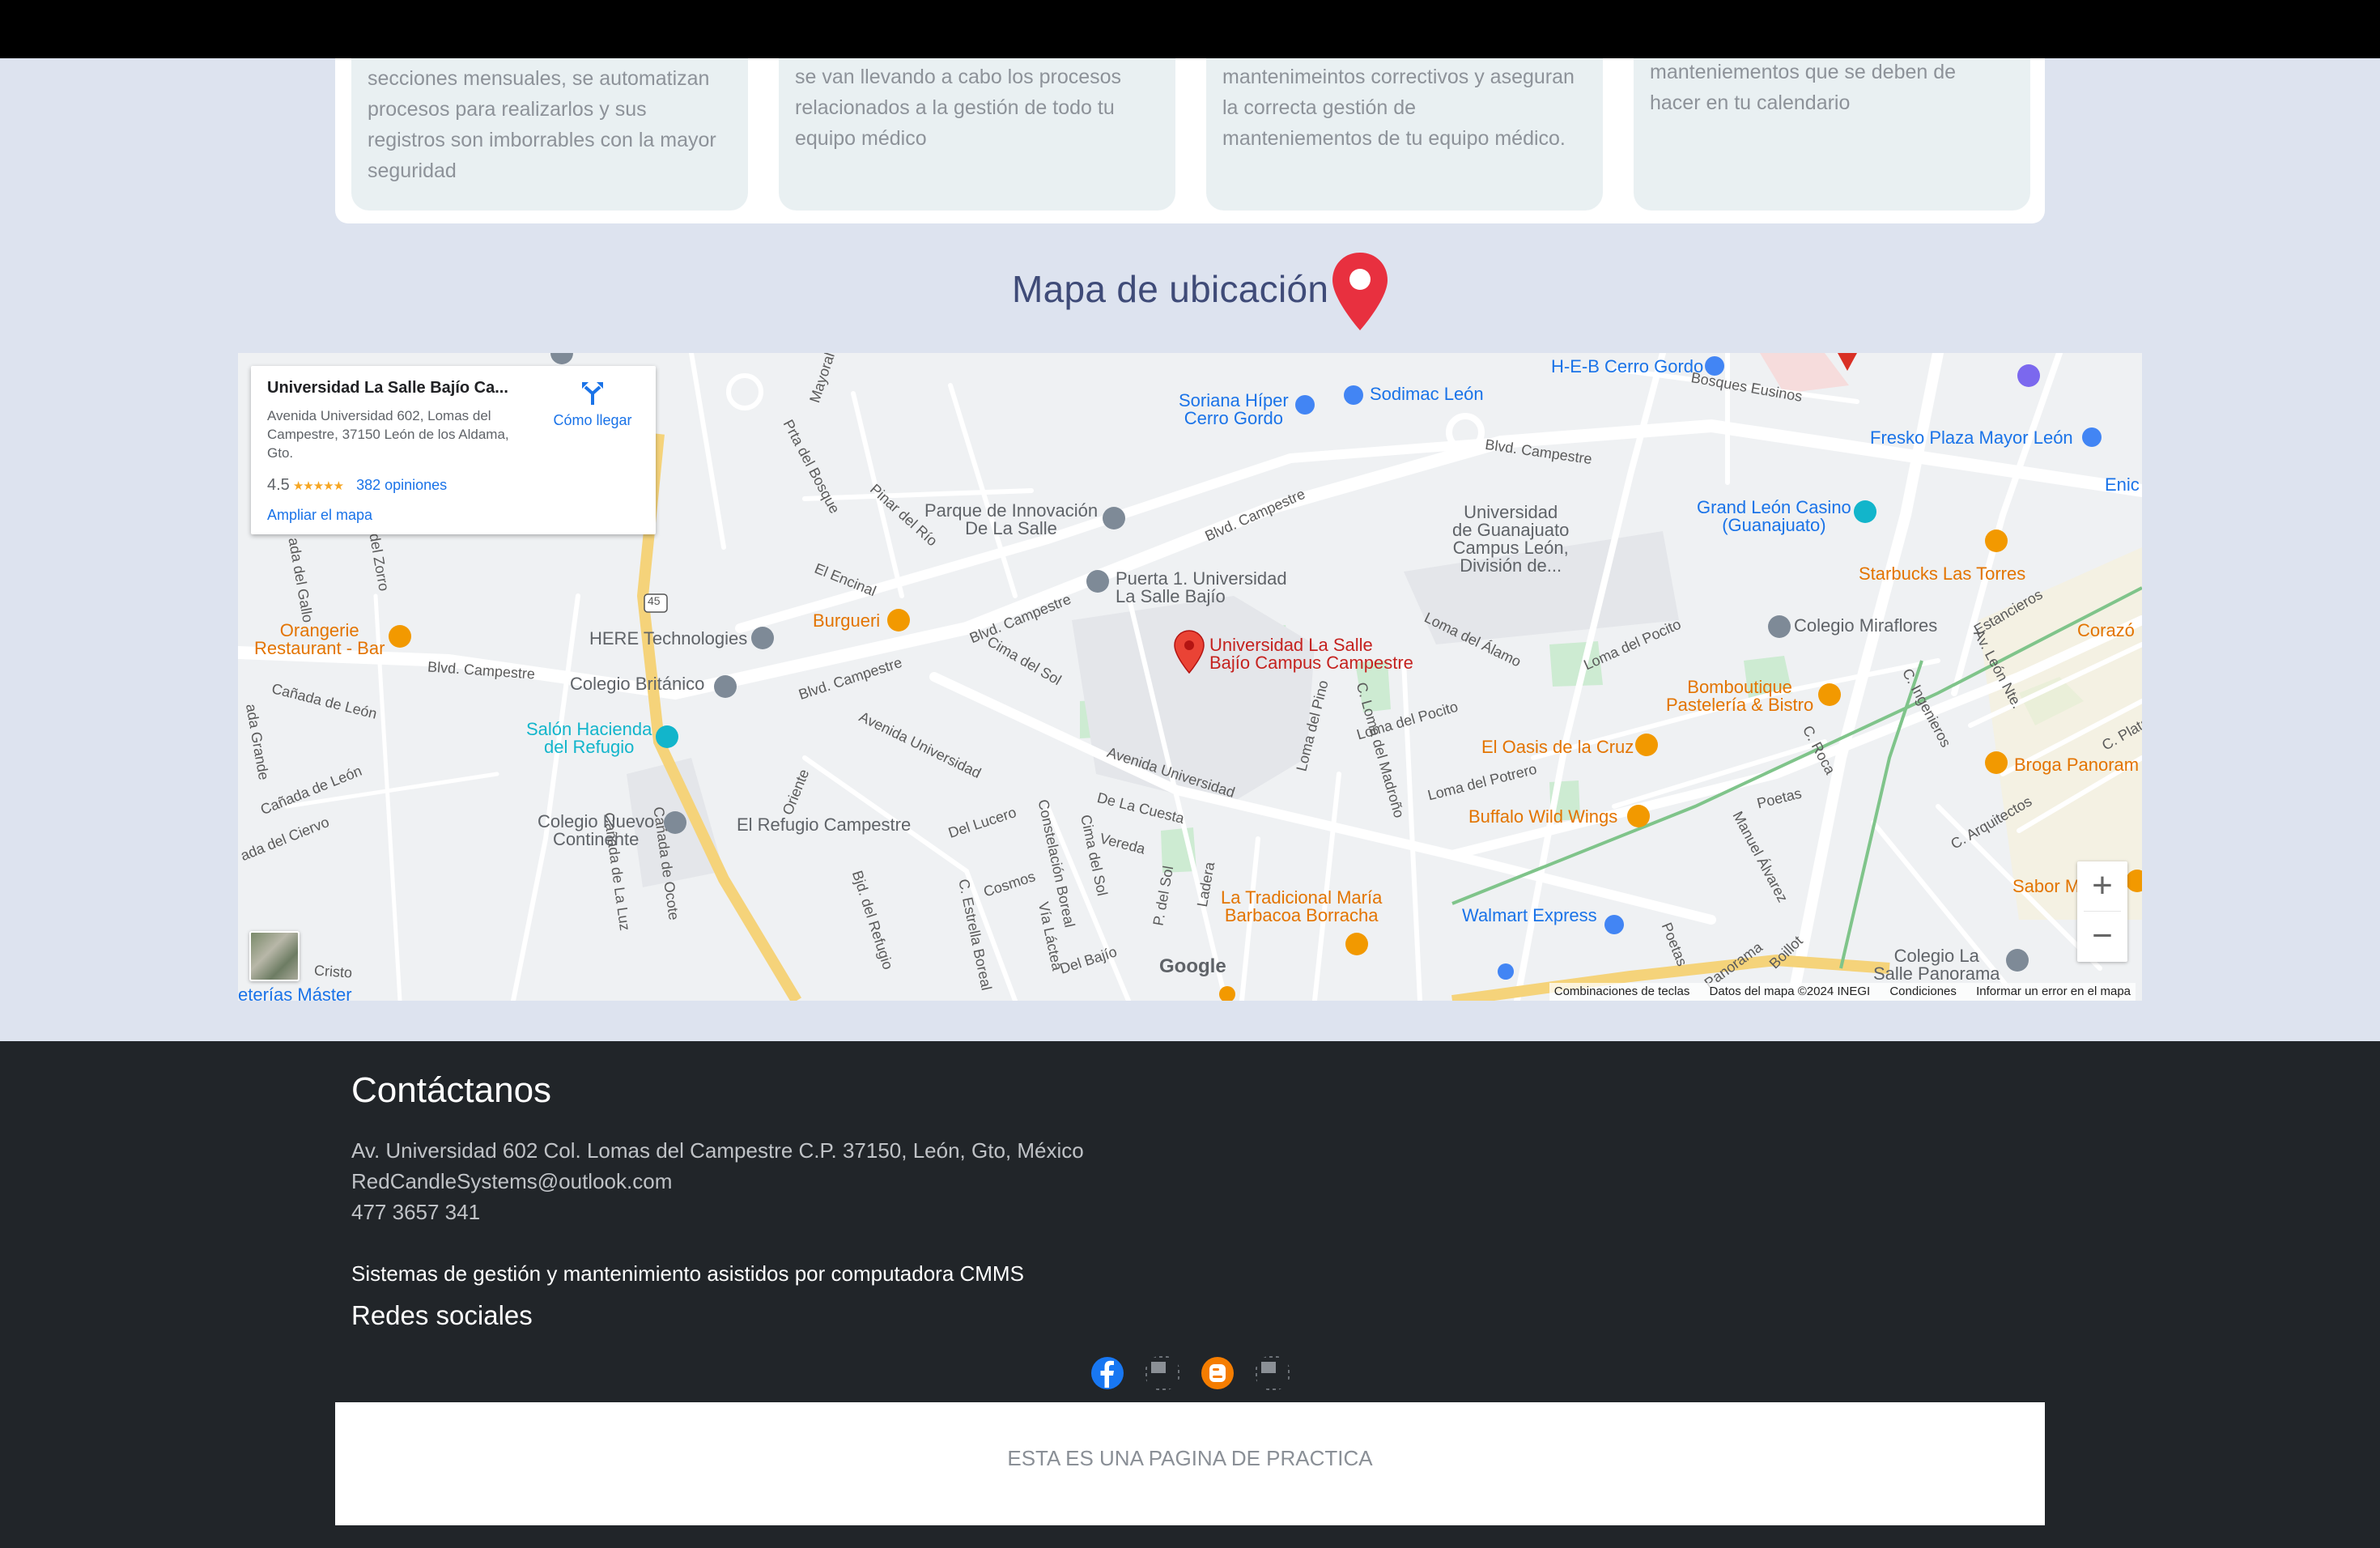 This screenshot has width=2380, height=1548. What do you see at coordinates (1394, 139) in the screenshot?
I see `card-3-line-3: manteniementos de tu equipo médico.` at bounding box center [1394, 139].